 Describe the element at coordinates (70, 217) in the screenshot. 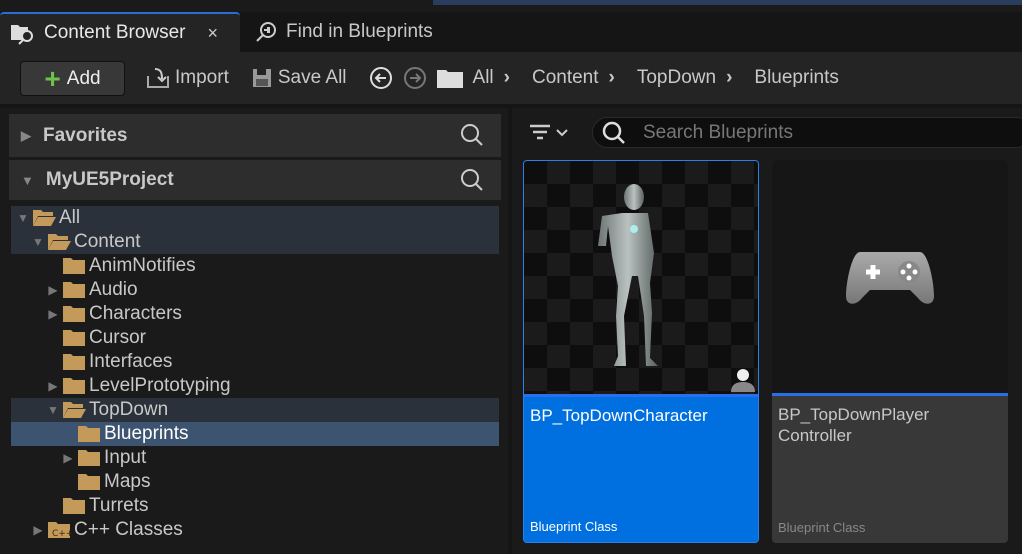

I see `tree-item-label: All` at that location.